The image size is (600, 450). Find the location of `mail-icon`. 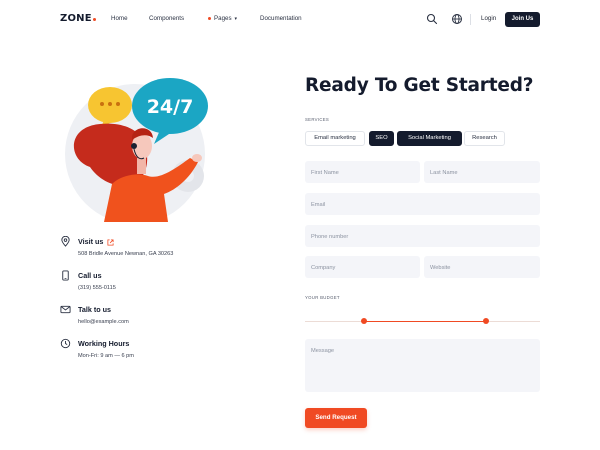

mail-icon is located at coordinates (65, 309).